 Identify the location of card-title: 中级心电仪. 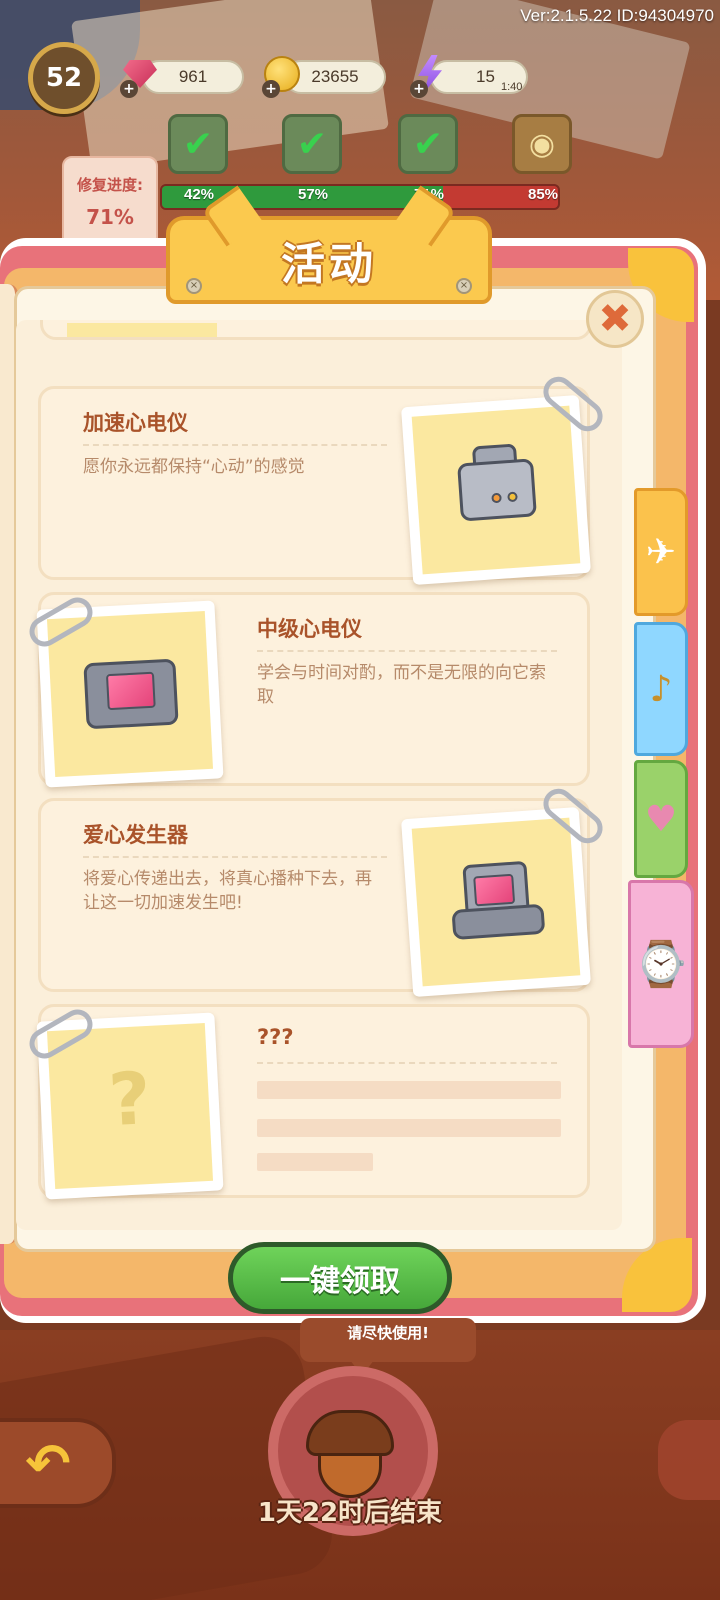
(309, 629).